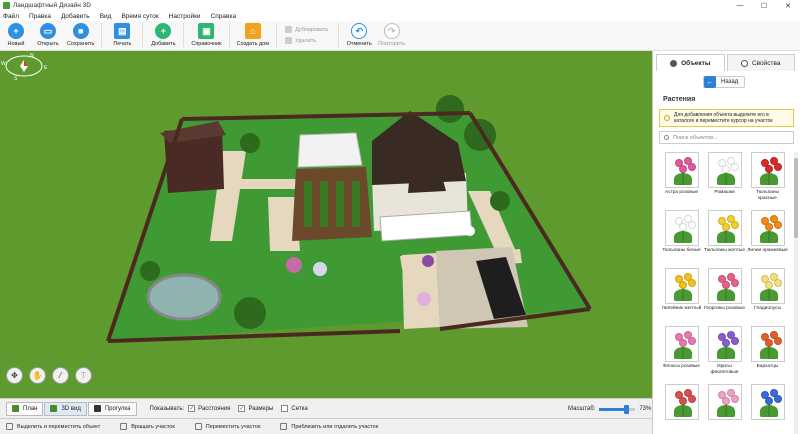  What do you see at coordinates (224, 16) in the screenshot?
I see `menu-help: Справка` at bounding box center [224, 16].